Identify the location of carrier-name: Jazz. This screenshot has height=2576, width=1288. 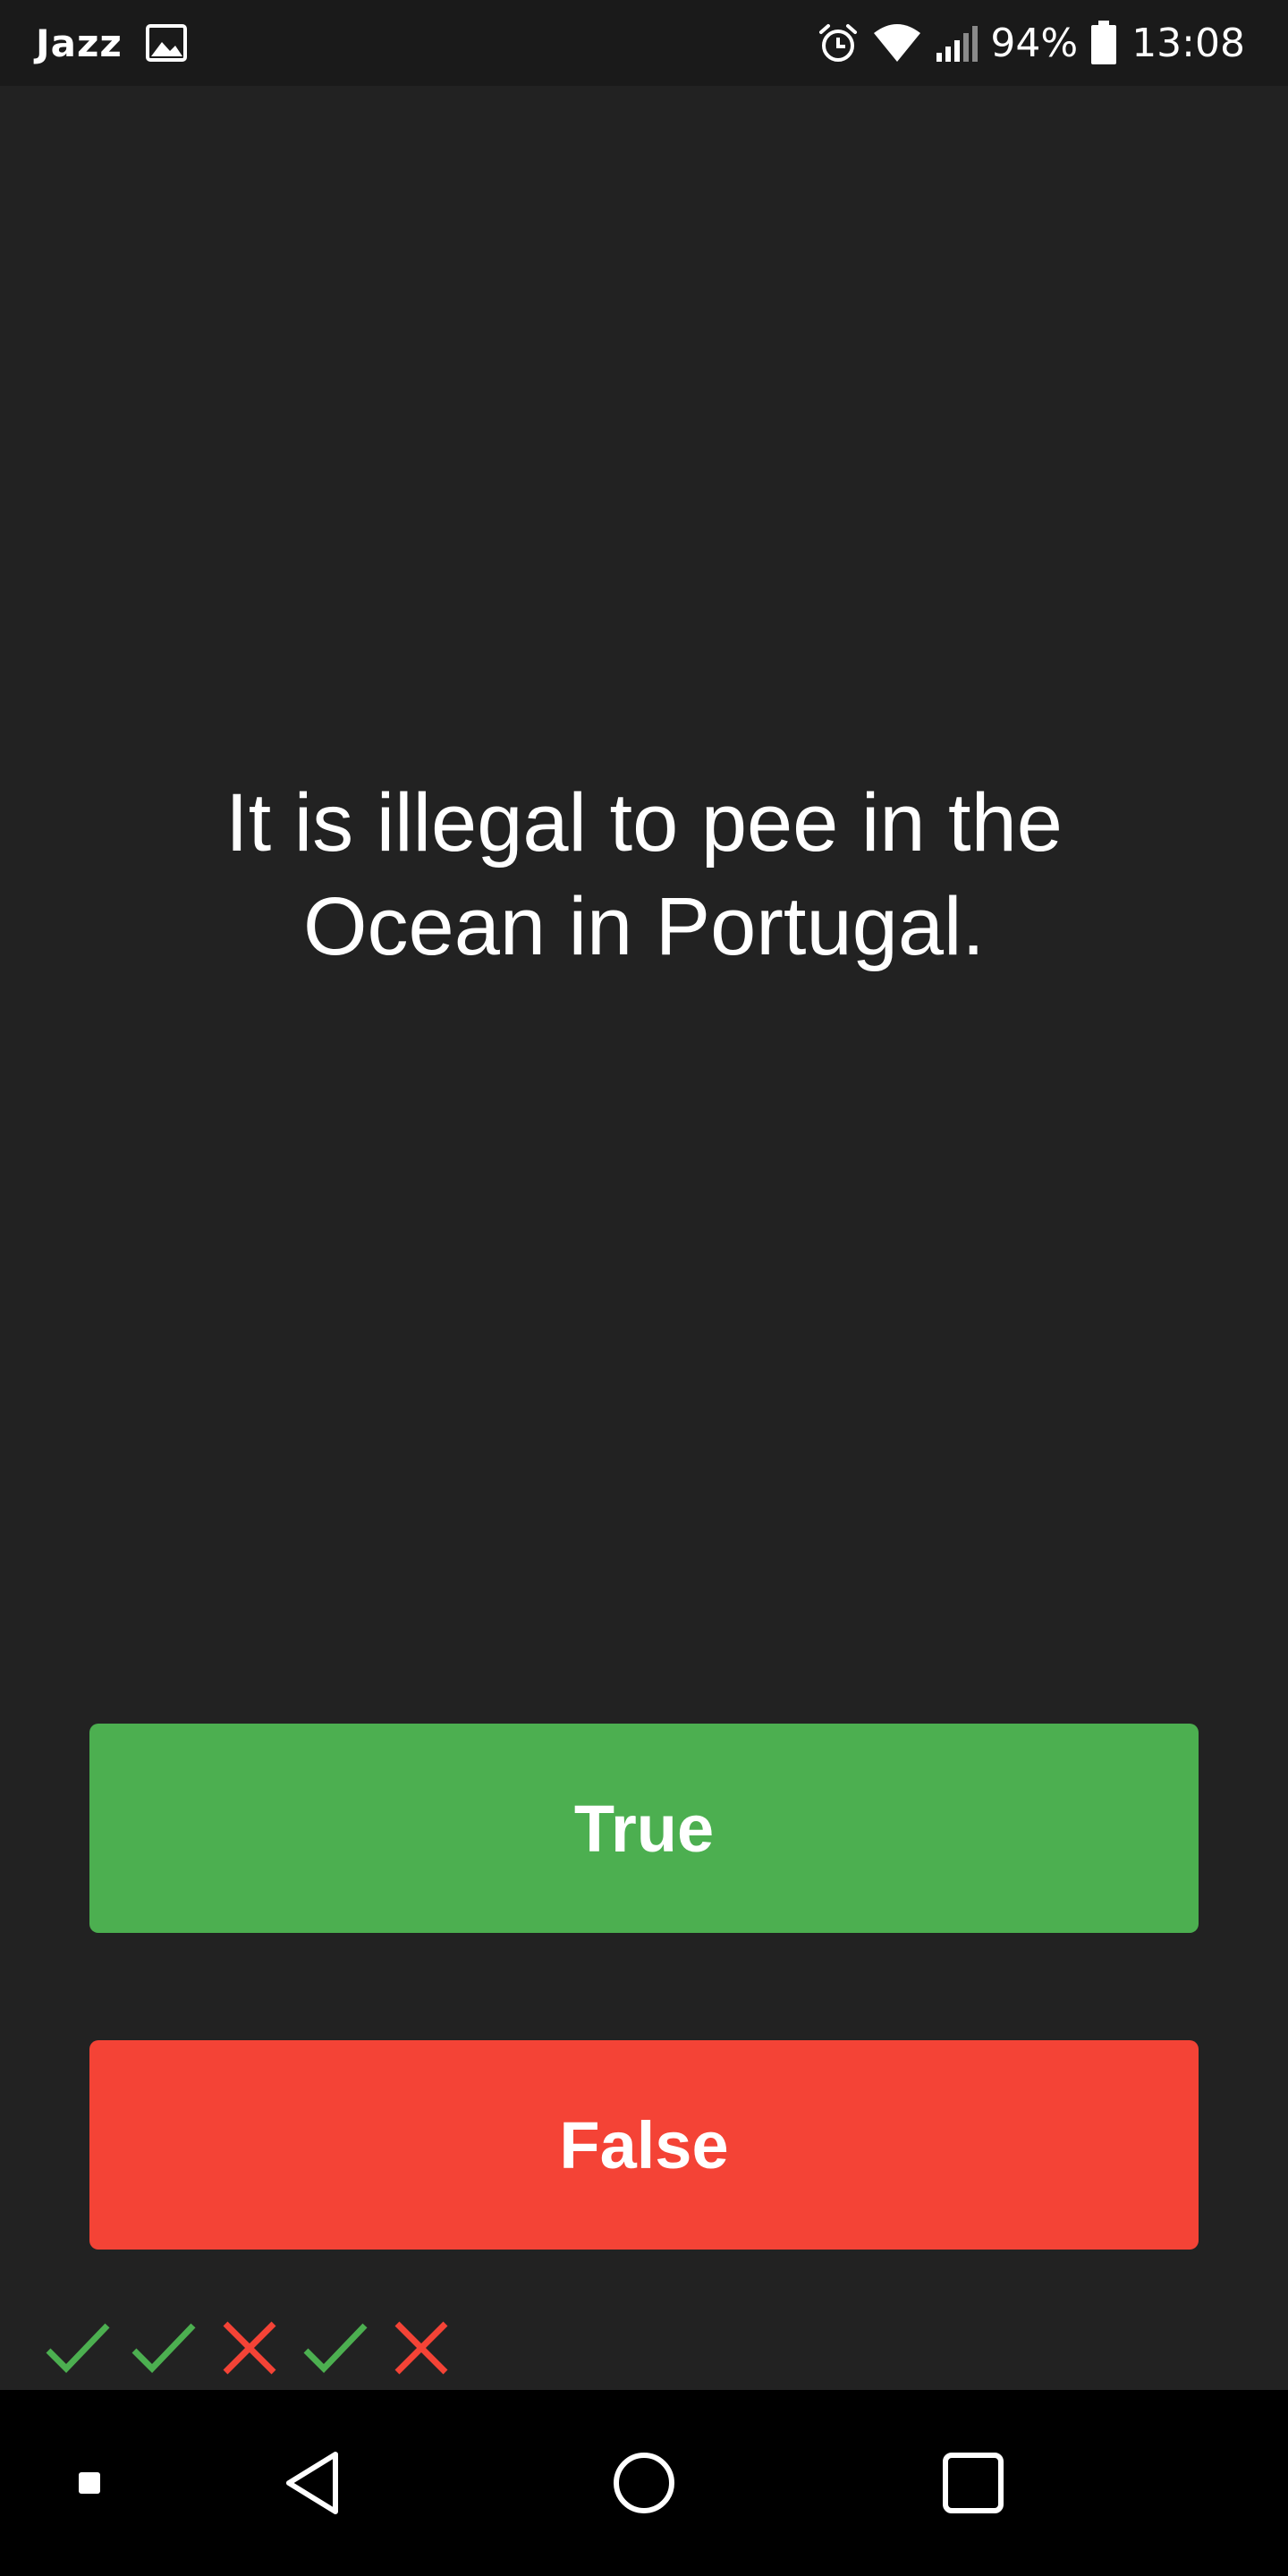
(79, 43).